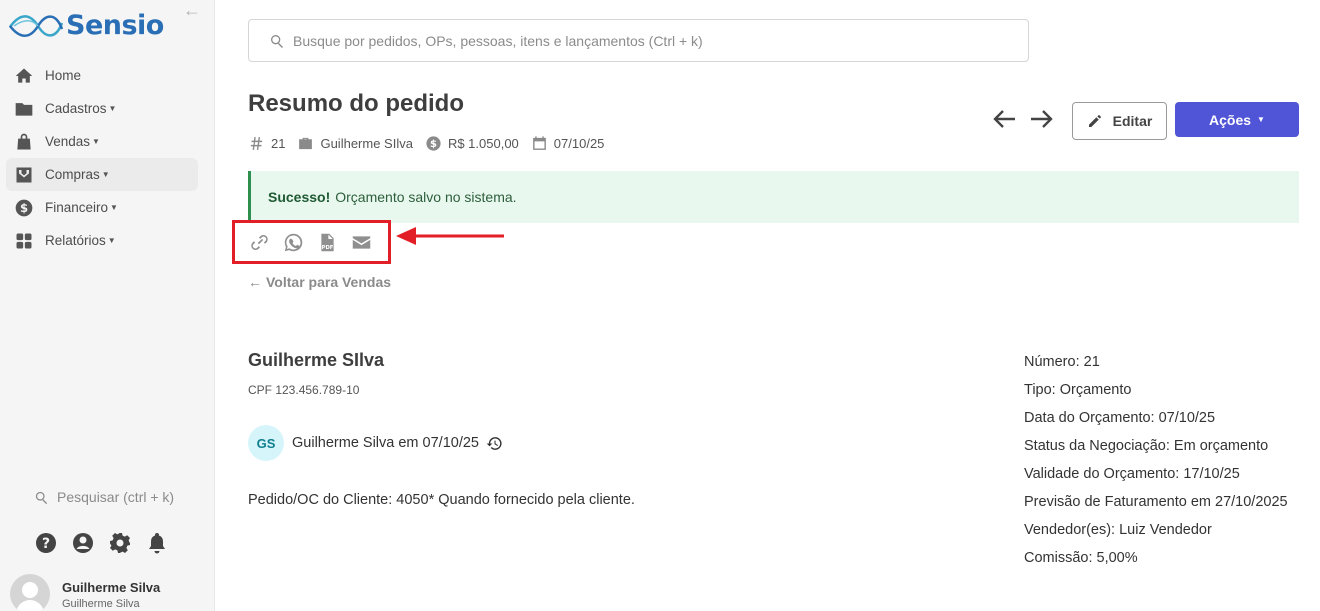  I want to click on next-arrow-icon, so click(1041, 119).